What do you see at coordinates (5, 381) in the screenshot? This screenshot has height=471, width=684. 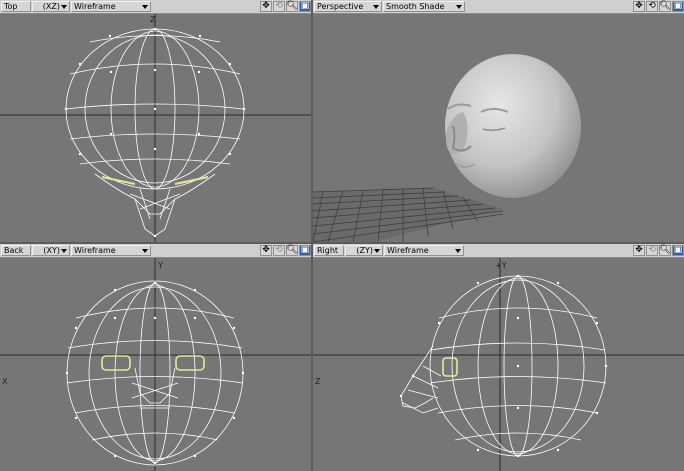 I see `axis-label: X` at bounding box center [5, 381].